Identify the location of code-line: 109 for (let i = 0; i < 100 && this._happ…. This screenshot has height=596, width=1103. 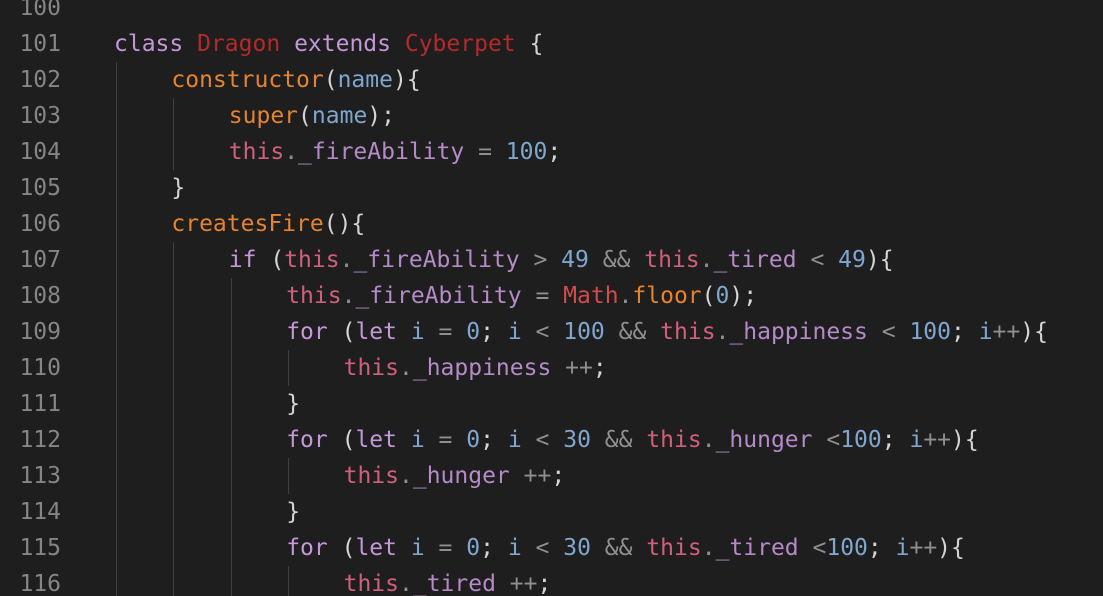
(551, 332).